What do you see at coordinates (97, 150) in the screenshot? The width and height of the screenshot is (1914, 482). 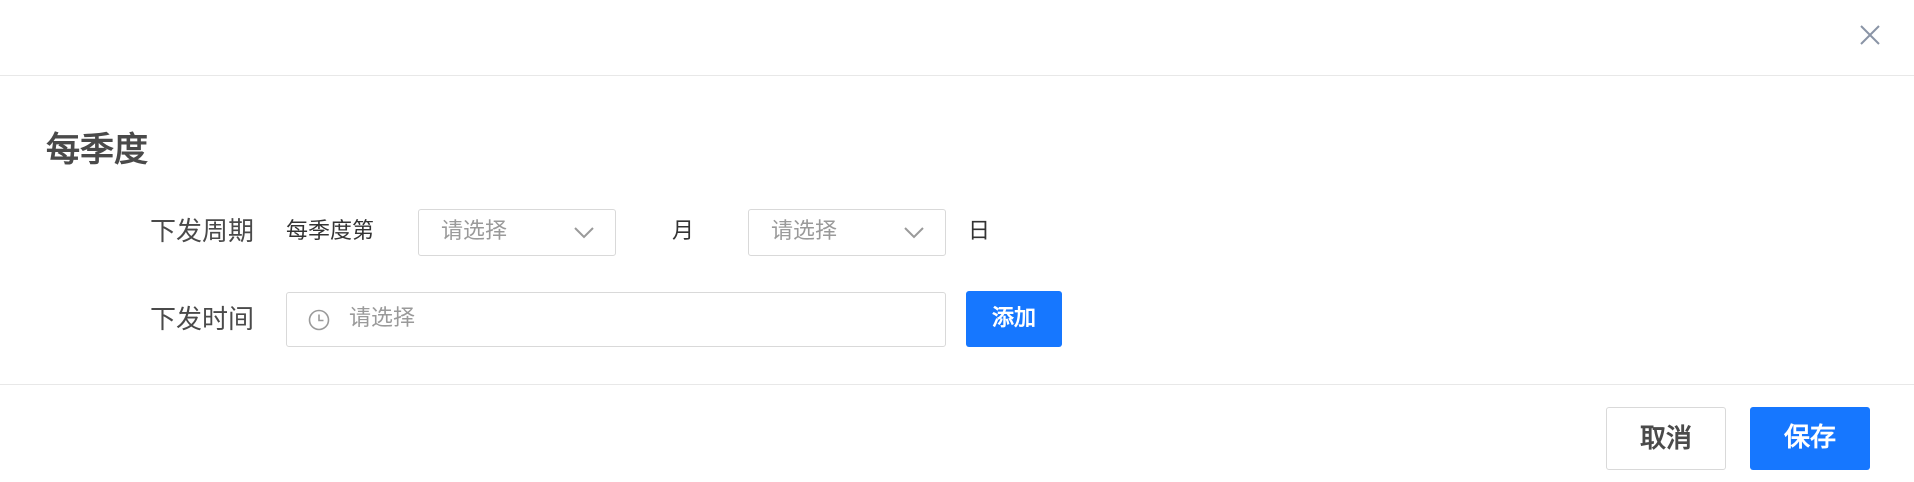 I see `section-title: 每季度` at bounding box center [97, 150].